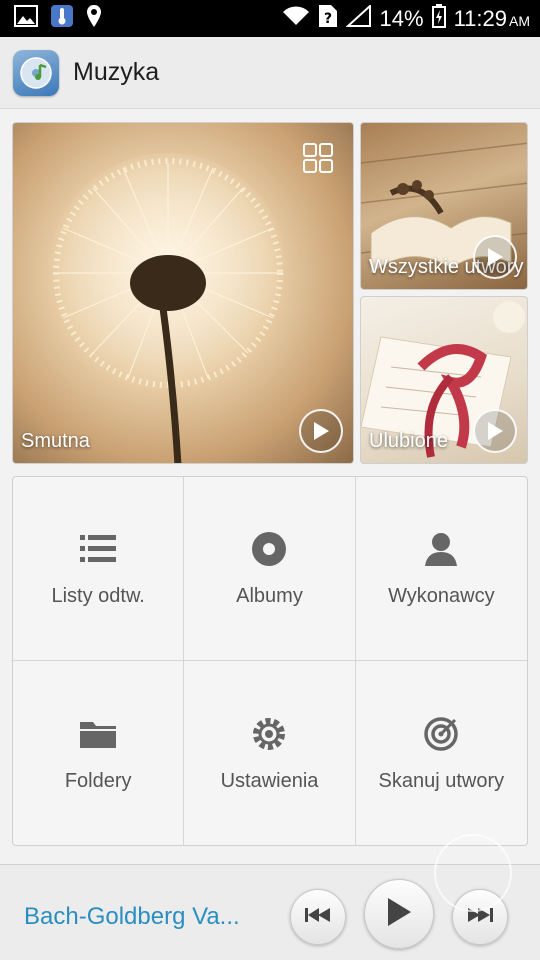 The height and width of the screenshot is (960, 540). Describe the element at coordinates (269, 780) in the screenshot. I see `menu-label: Ustawienia` at that location.